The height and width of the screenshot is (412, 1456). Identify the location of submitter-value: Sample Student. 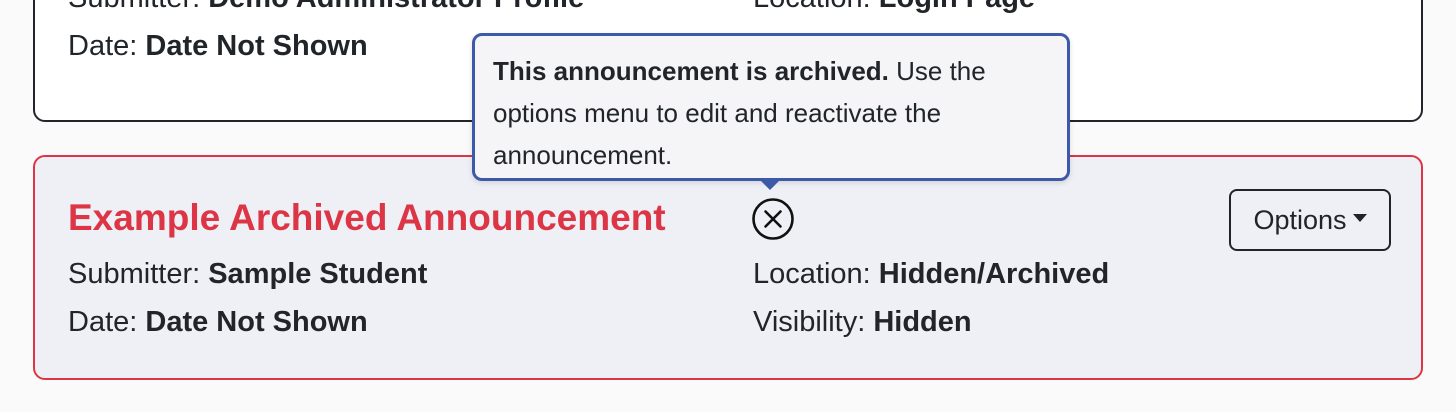
(318, 274).